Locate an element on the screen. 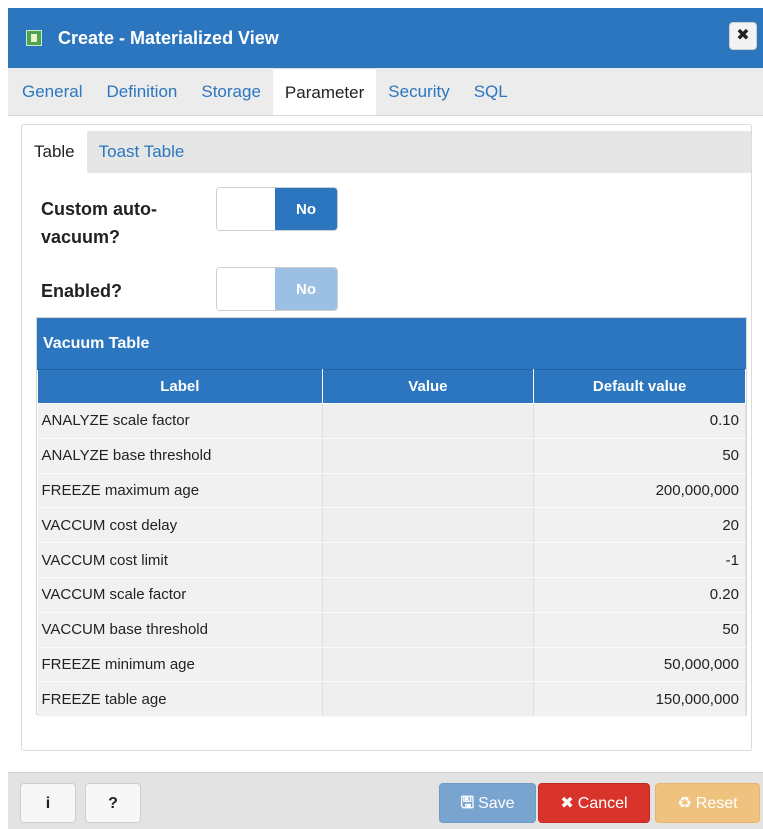 This screenshot has height=829, width=763. recycle-icon: ♻ is located at coordinates (684, 803).